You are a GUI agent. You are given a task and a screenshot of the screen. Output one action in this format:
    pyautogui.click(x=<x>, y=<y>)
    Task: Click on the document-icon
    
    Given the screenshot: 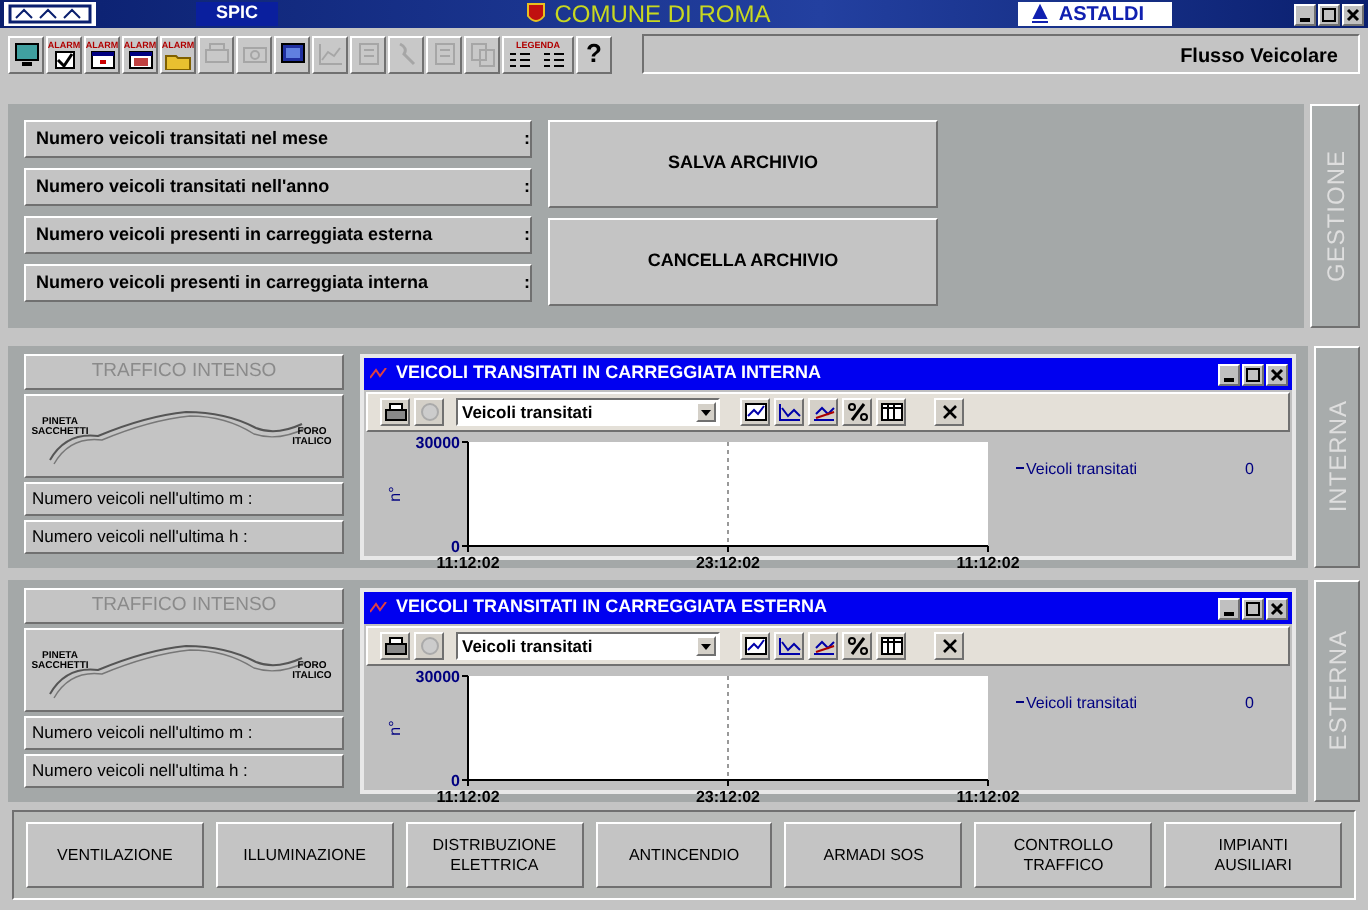 What is the action you would take?
    pyautogui.click(x=444, y=54)
    